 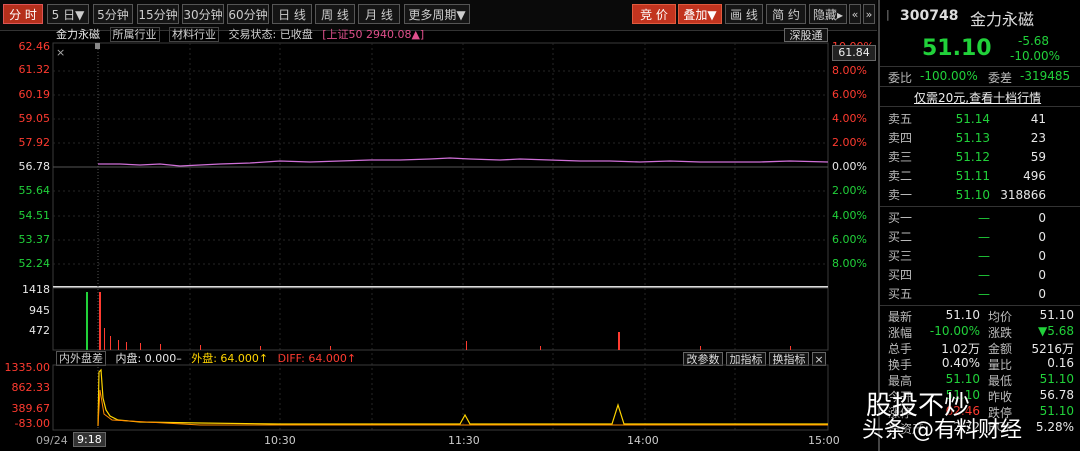 I want to click on ask-volume: 23, so click(x=1038, y=138).